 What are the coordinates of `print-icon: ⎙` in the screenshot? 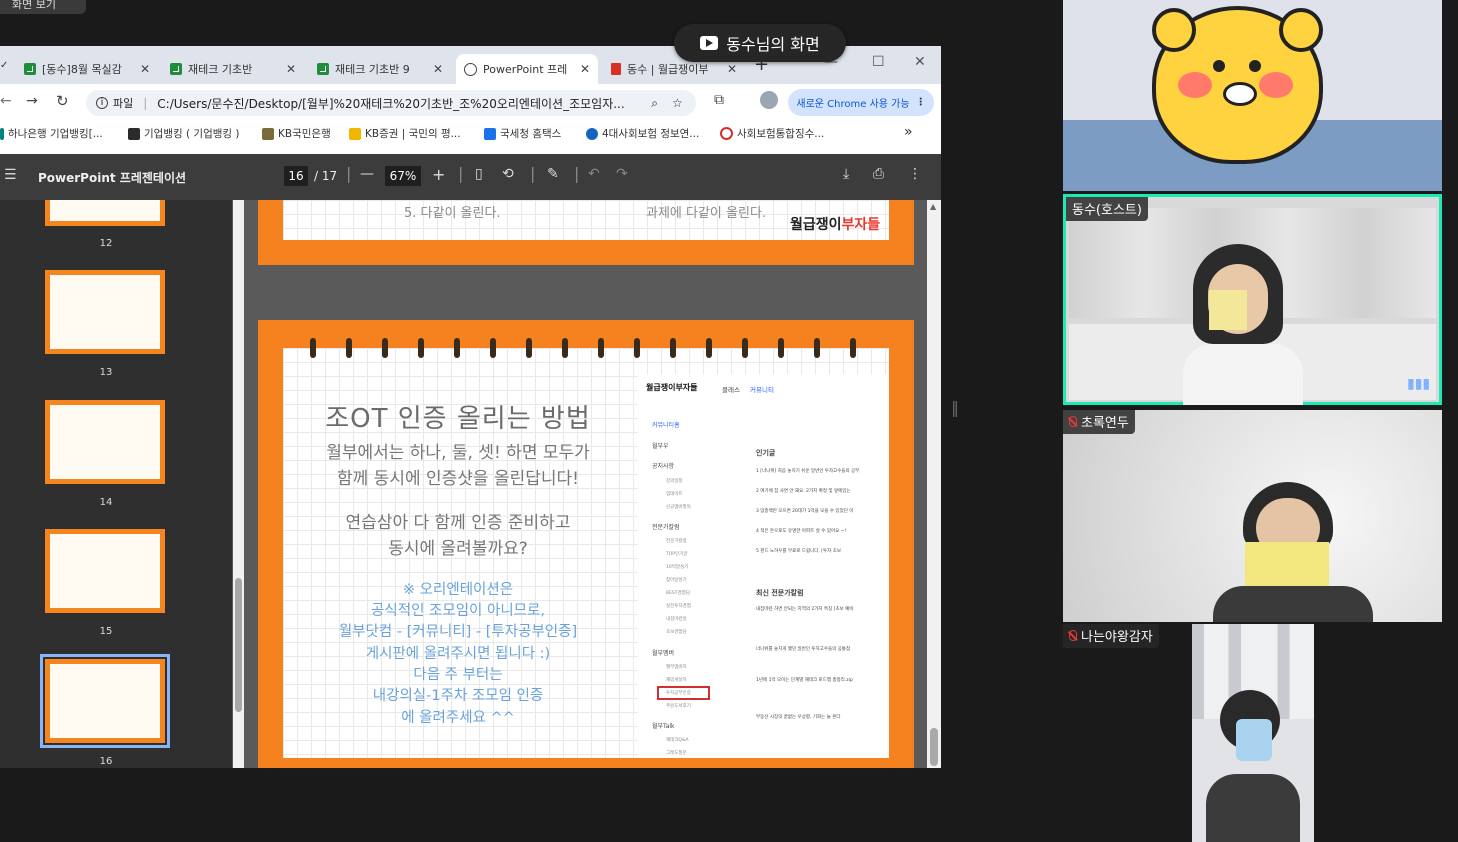 It's located at (878, 174).